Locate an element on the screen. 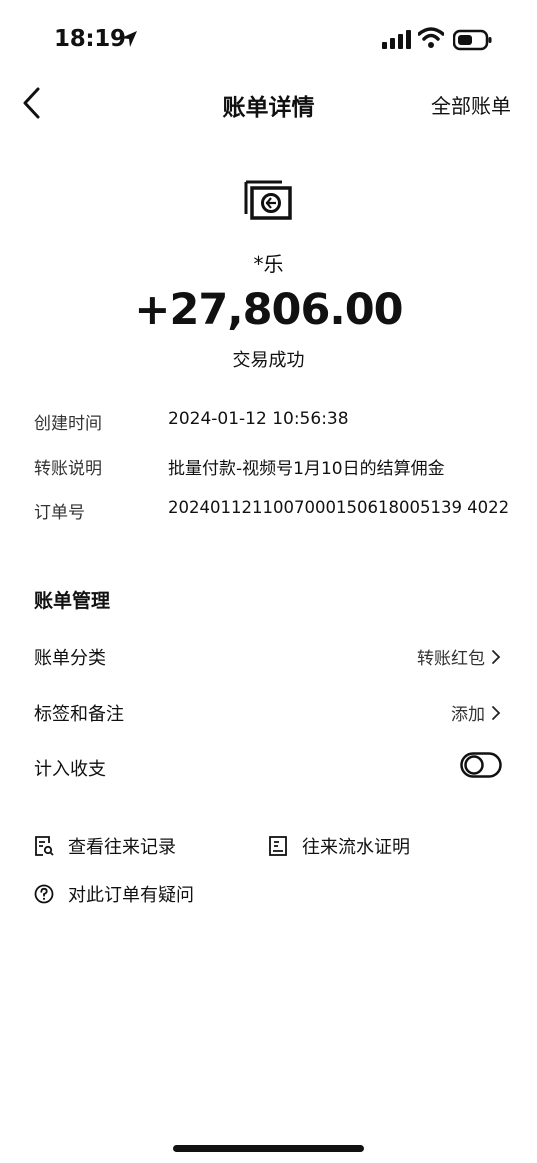 This screenshot has width=537, height=1163. bill-management-title: 账单管理 is located at coordinates (72, 601).